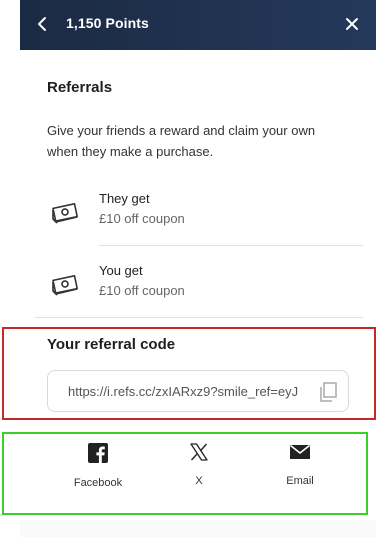  I want to click on panel-header: 1,150 Points, so click(198, 25).